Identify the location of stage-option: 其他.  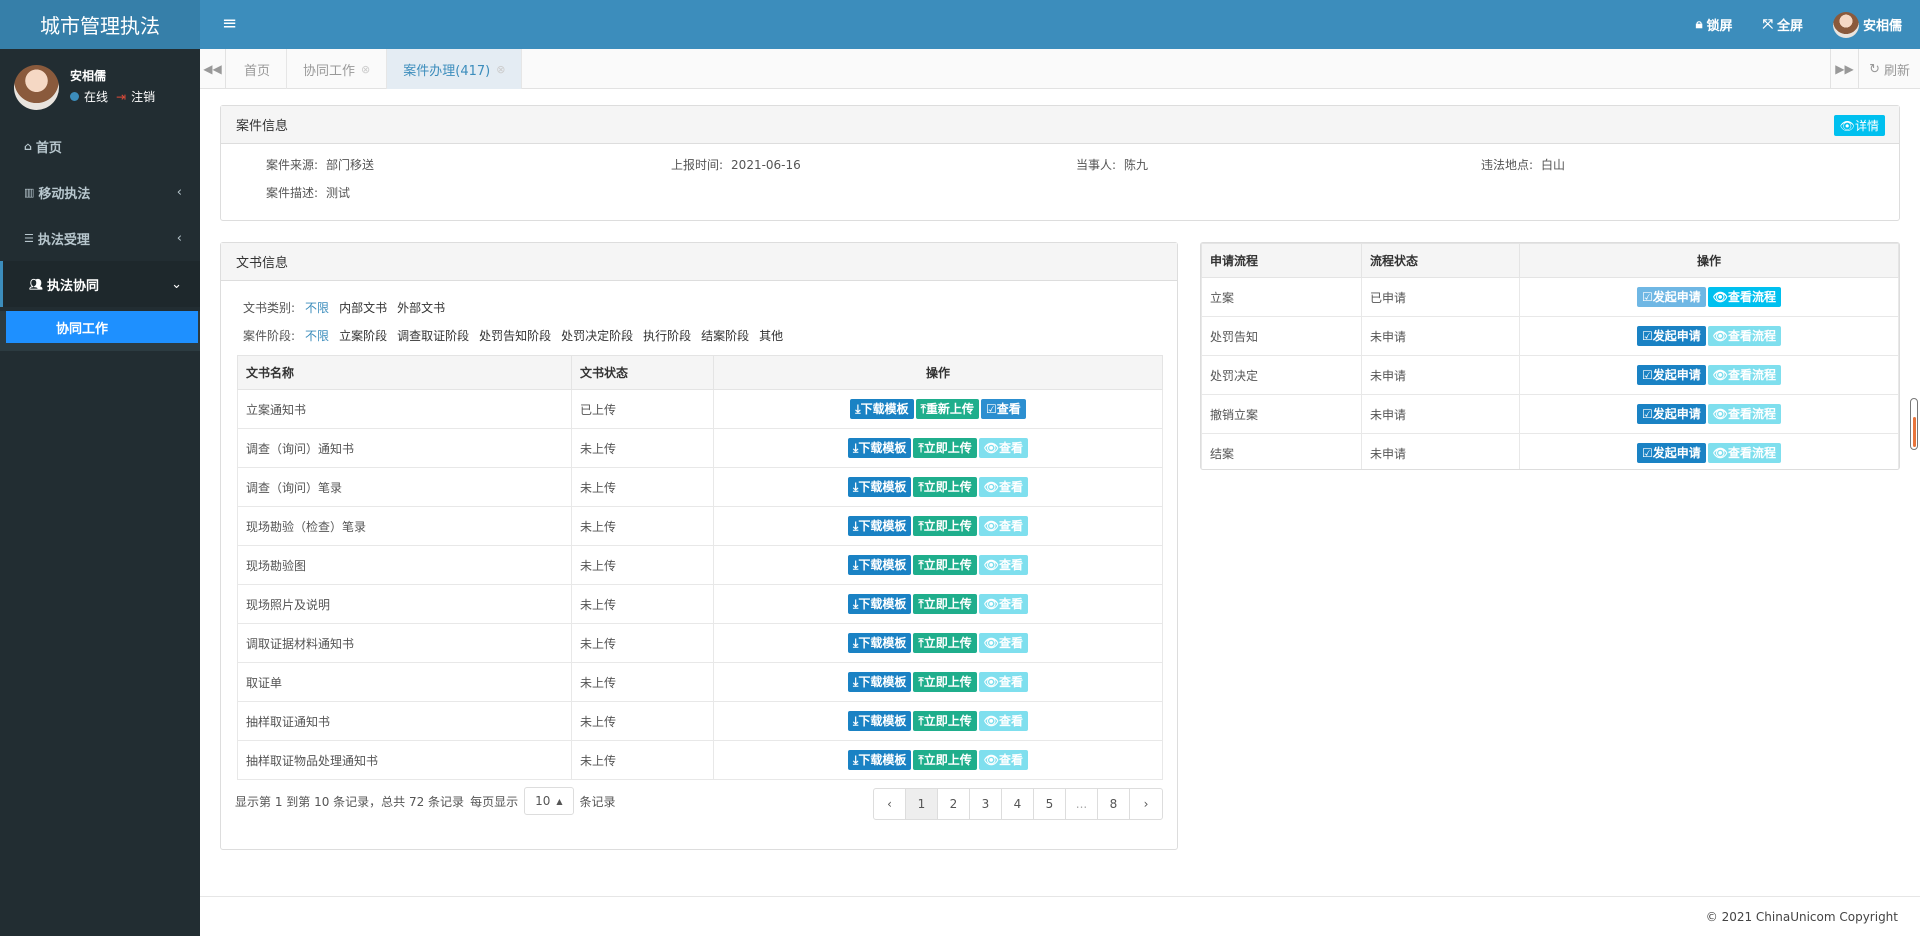
(771, 335).